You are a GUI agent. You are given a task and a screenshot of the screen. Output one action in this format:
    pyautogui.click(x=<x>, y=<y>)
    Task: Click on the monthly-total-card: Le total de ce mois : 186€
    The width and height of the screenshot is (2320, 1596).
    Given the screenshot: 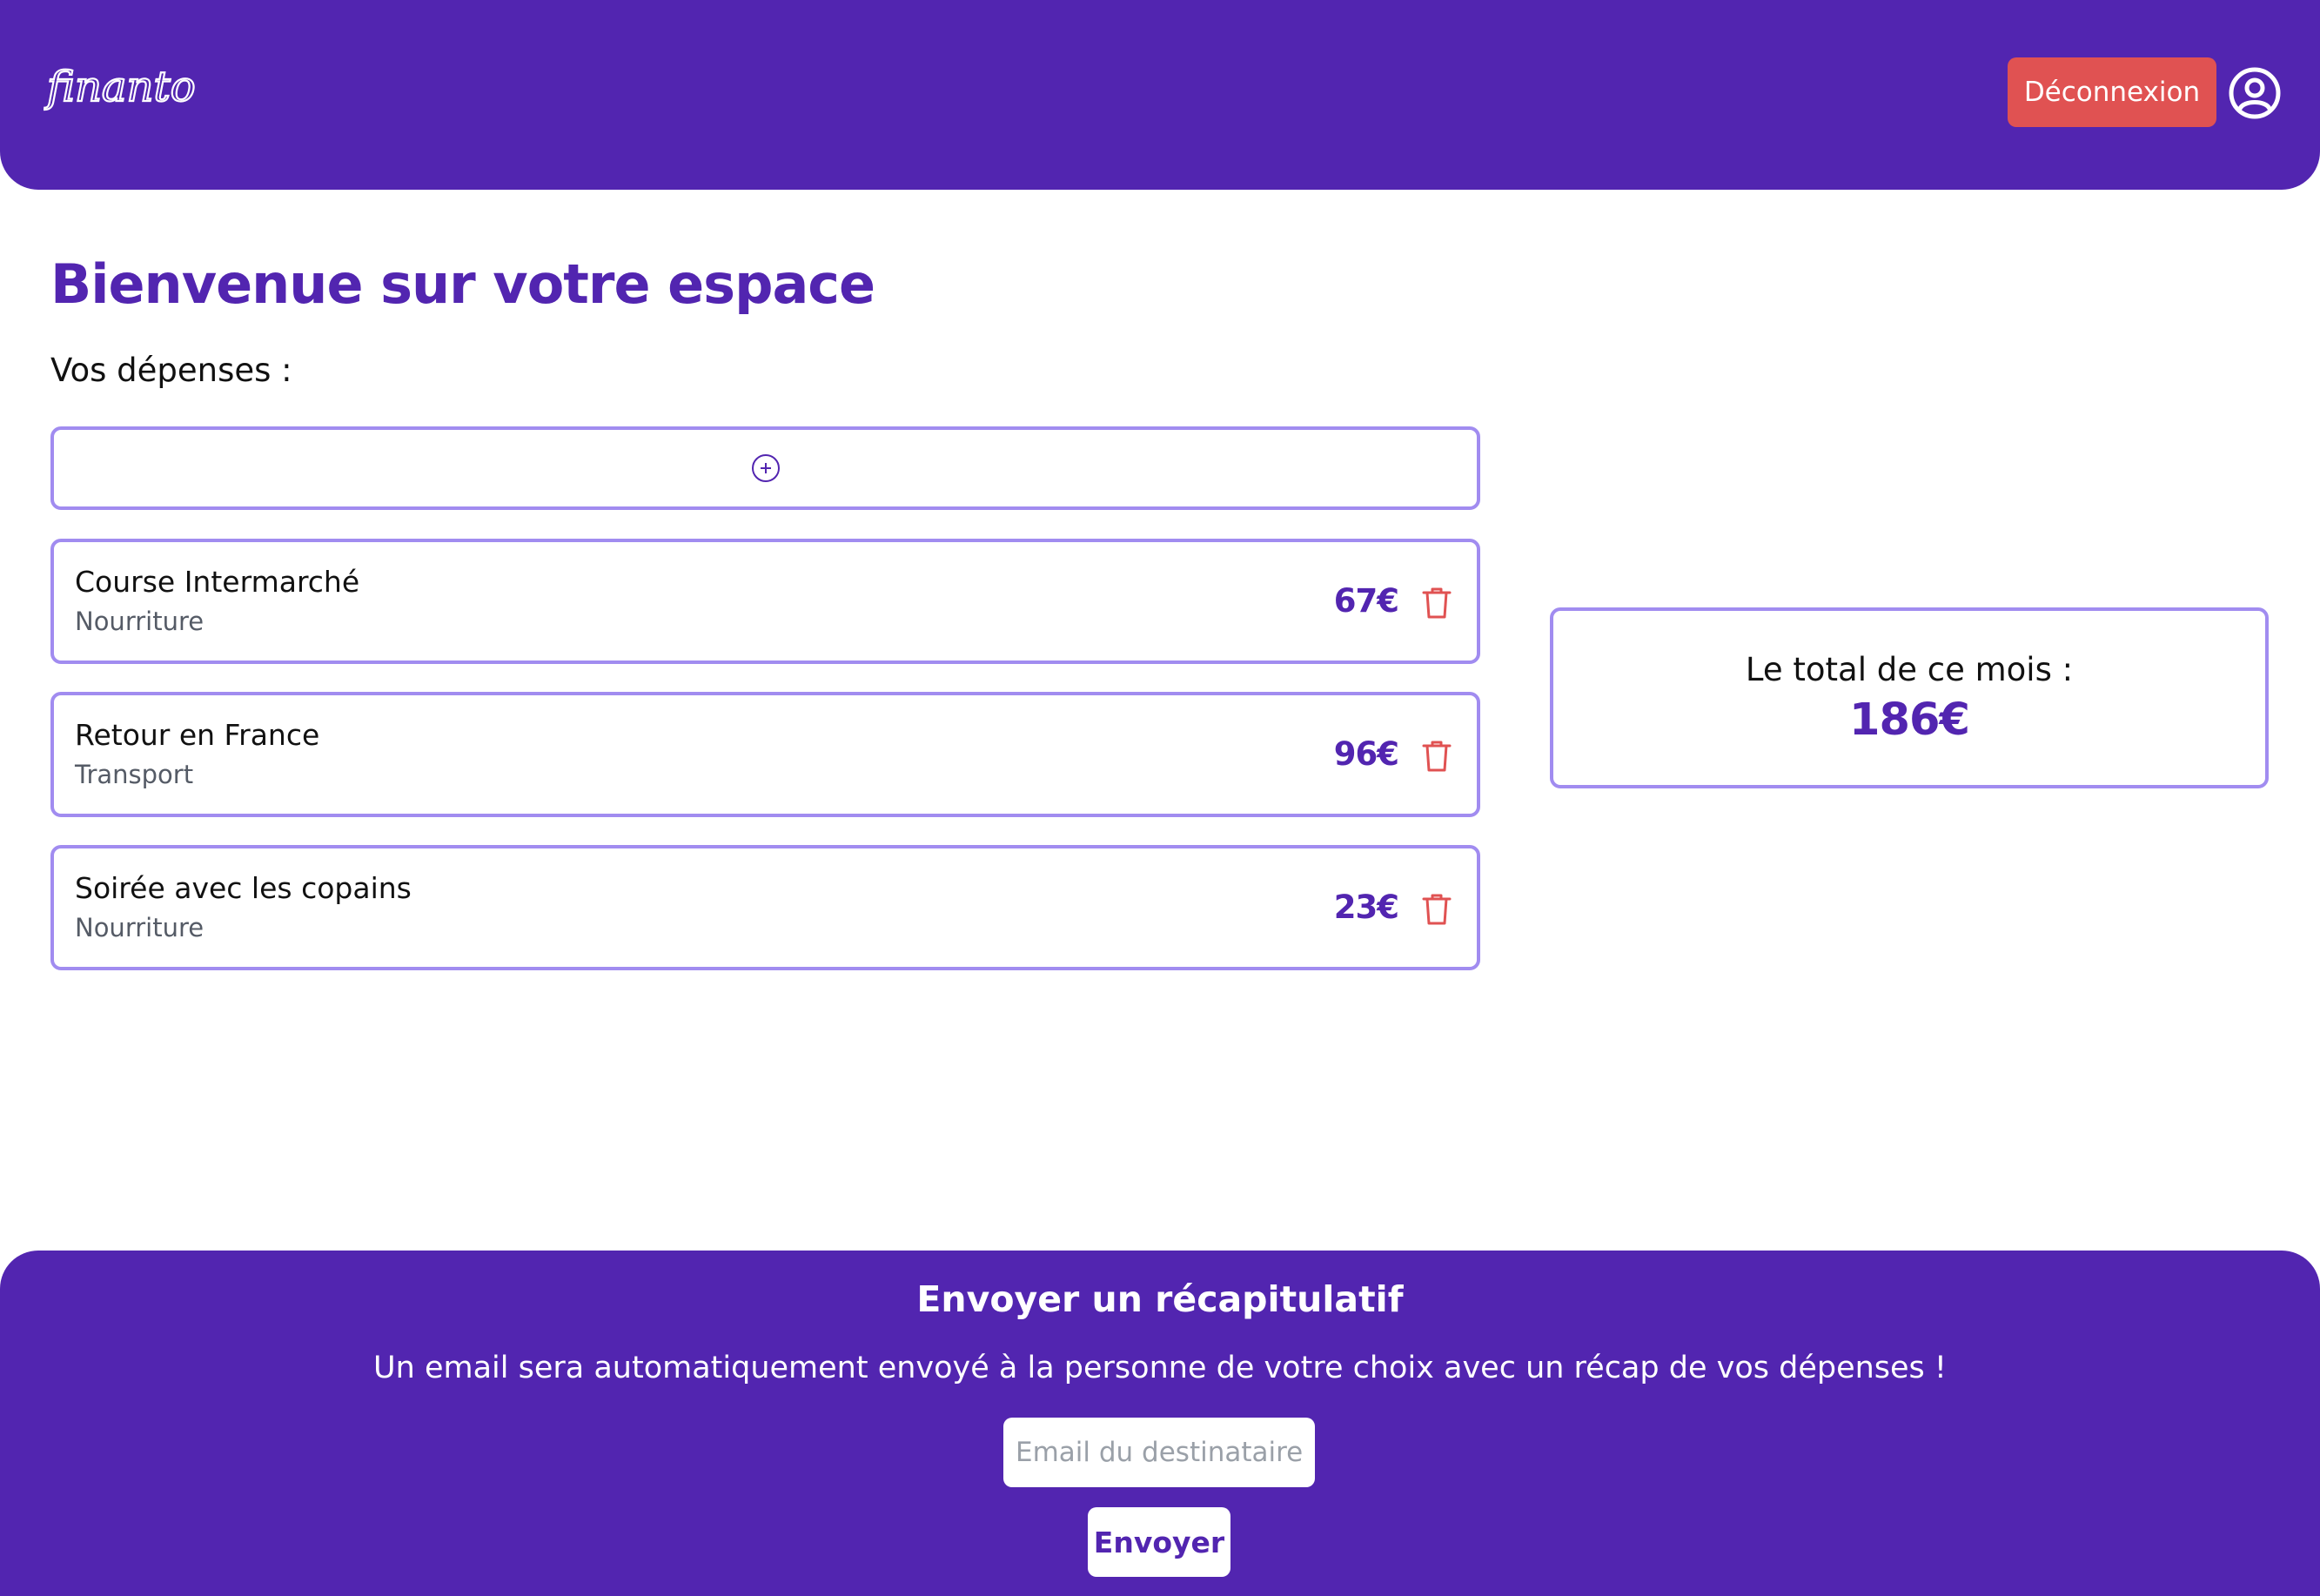 What is the action you would take?
    pyautogui.click(x=1909, y=697)
    